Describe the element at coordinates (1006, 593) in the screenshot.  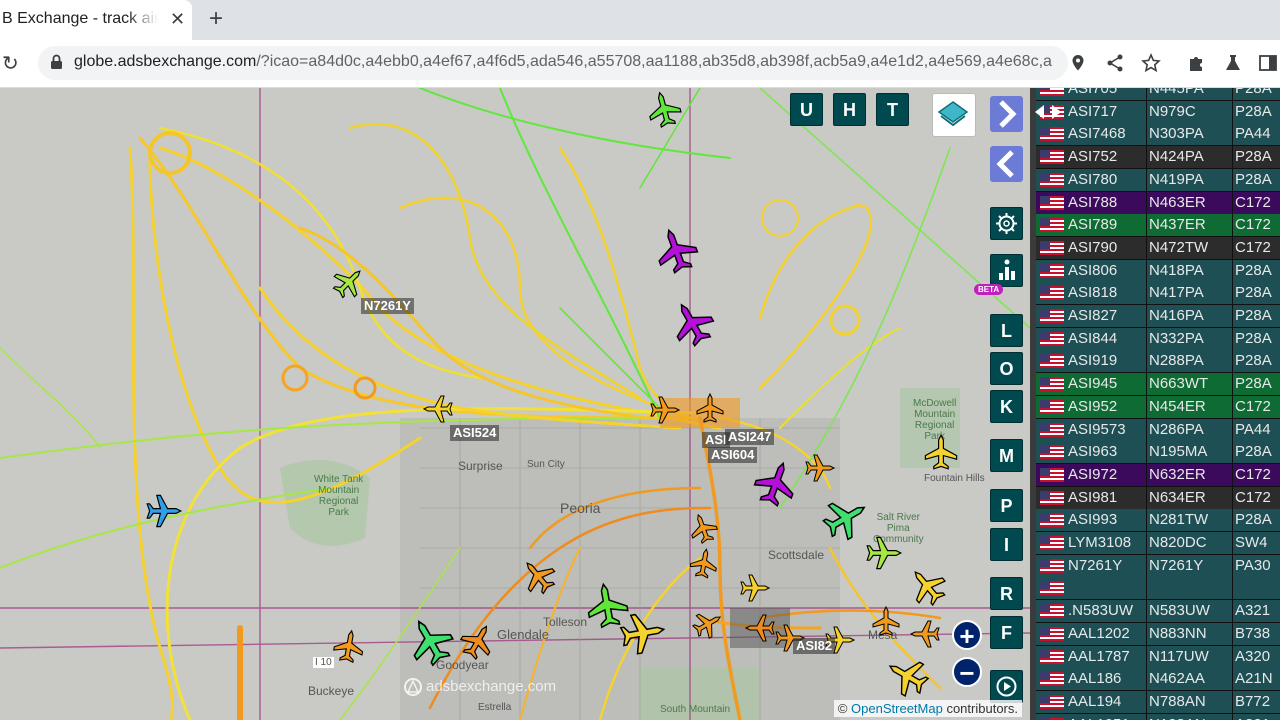
I see `r-button: R` at that location.